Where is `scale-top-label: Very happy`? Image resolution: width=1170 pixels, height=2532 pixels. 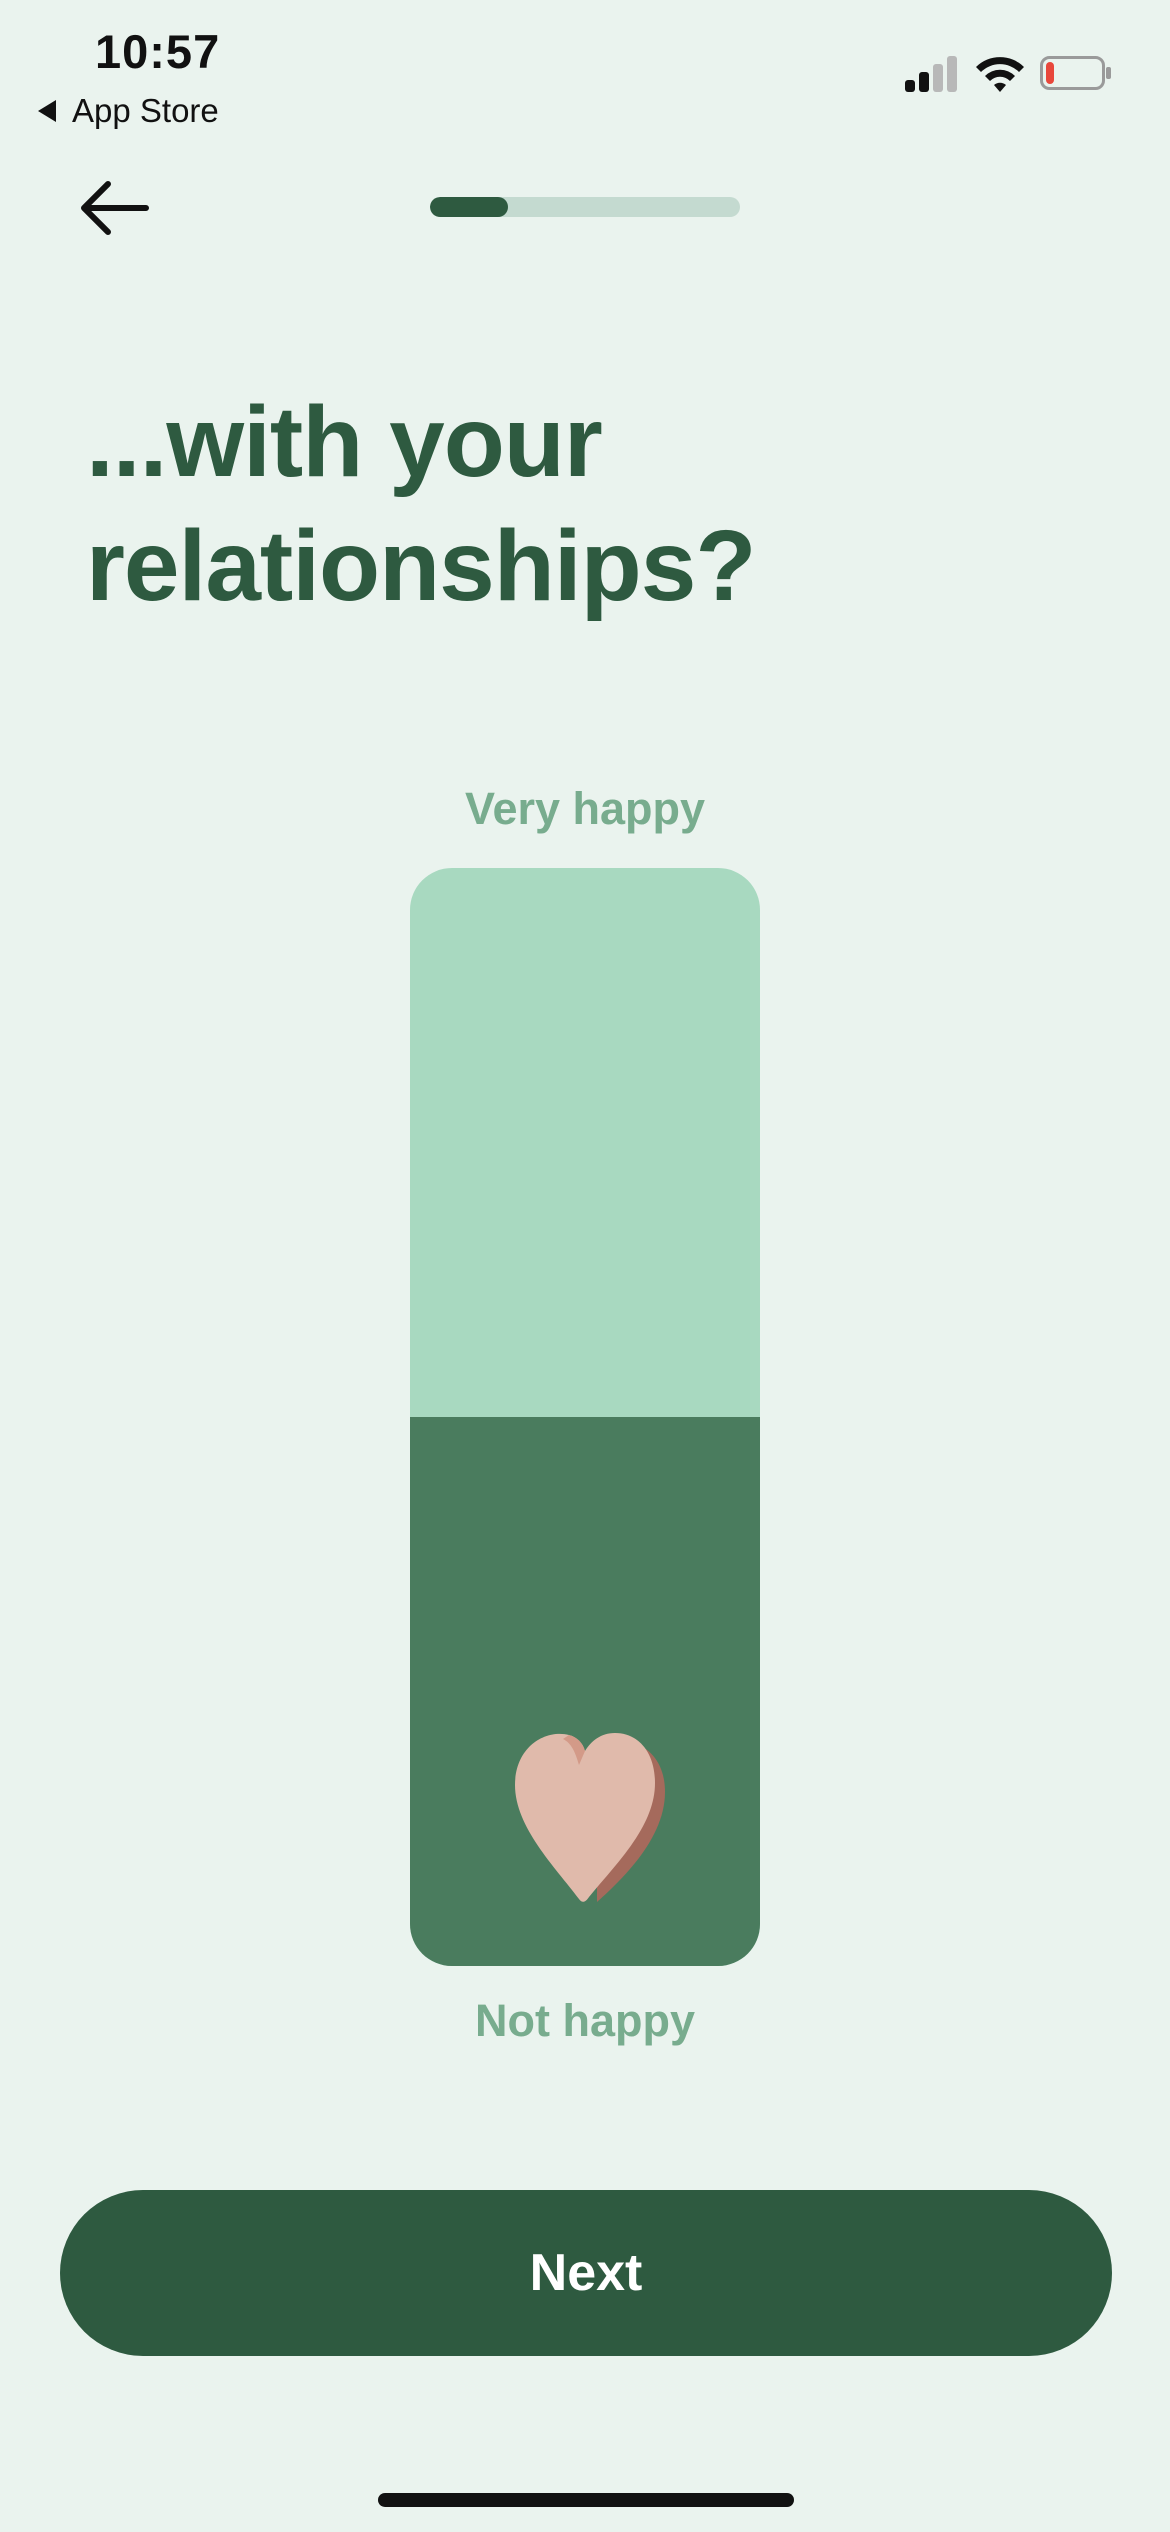
scale-top-label: Very happy is located at coordinates (585, 808).